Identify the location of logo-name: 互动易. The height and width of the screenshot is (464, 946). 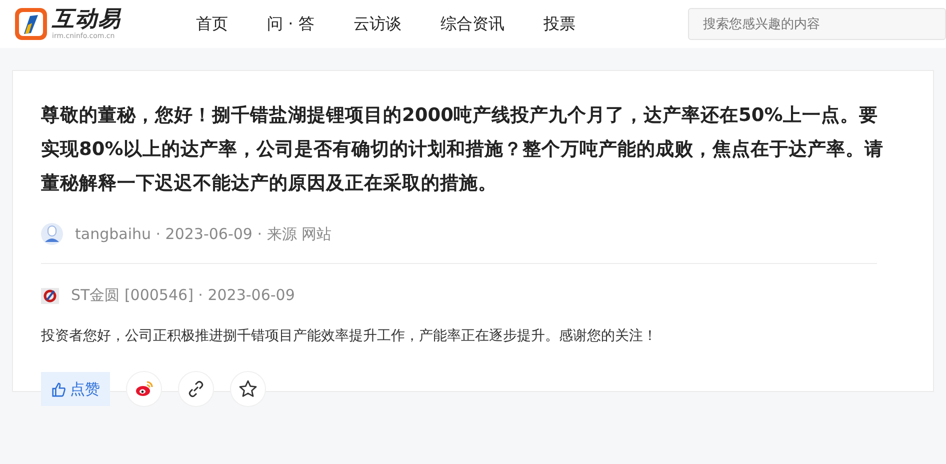
(86, 20).